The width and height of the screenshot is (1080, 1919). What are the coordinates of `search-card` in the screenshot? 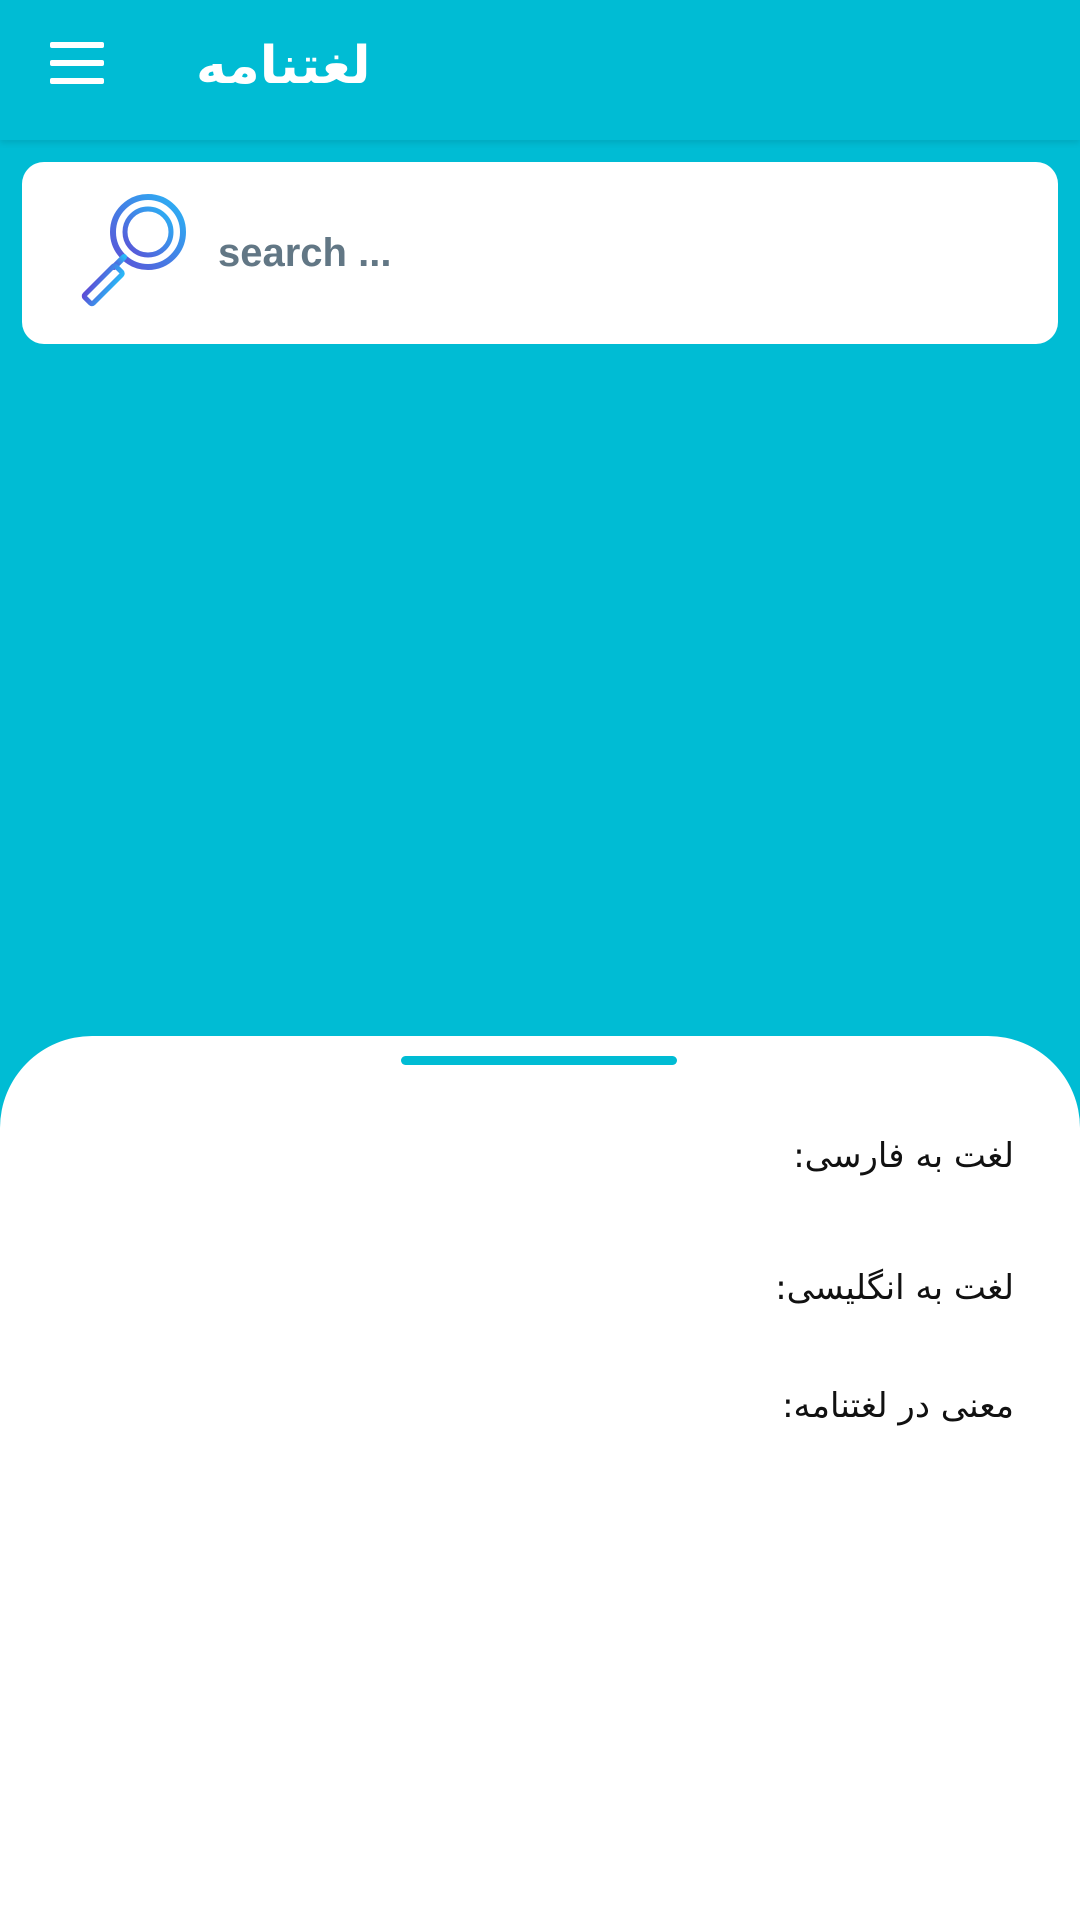 It's located at (540, 253).